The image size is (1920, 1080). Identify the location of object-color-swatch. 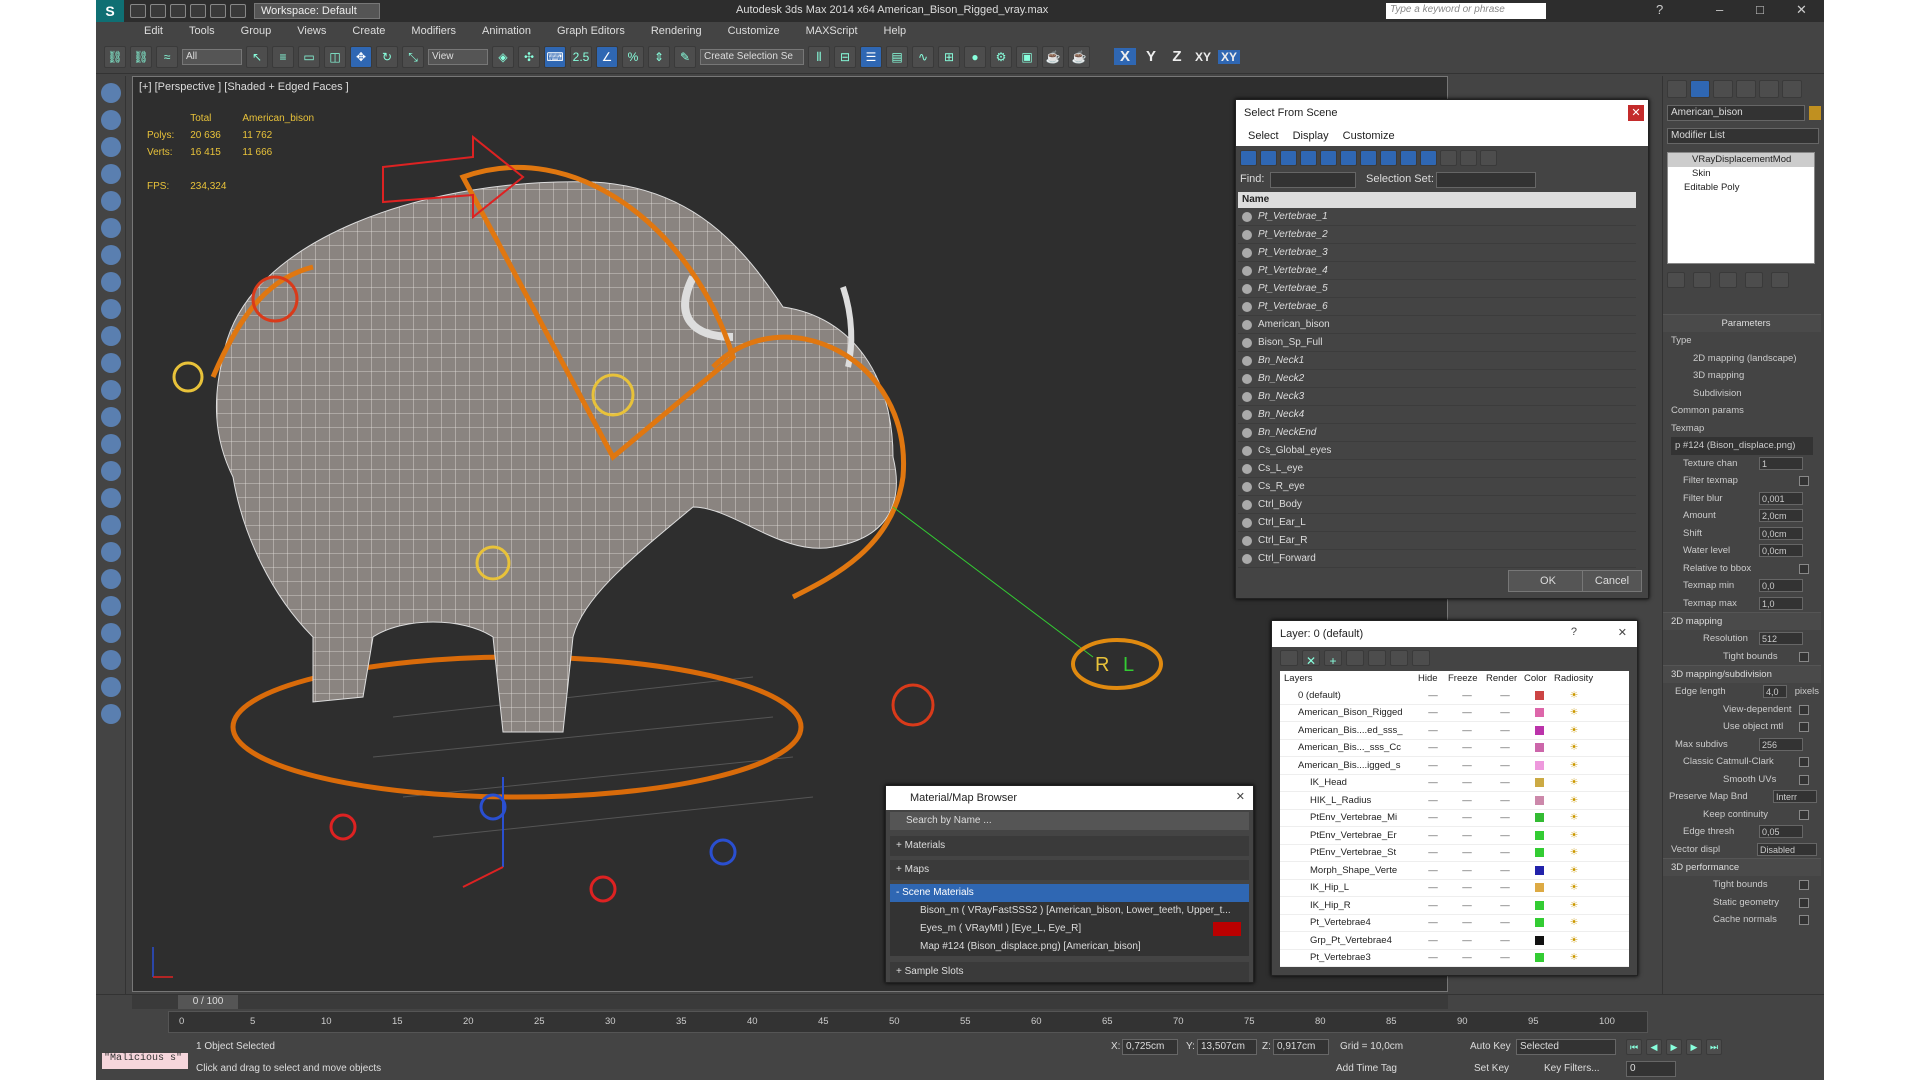
(1815, 113).